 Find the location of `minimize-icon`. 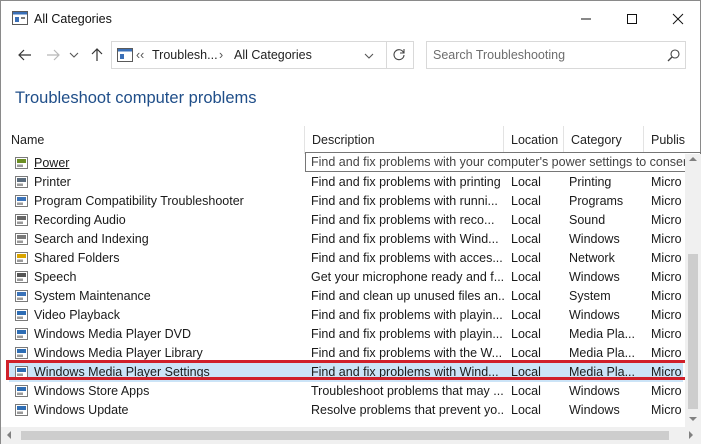

minimize-icon is located at coordinates (586, 19).